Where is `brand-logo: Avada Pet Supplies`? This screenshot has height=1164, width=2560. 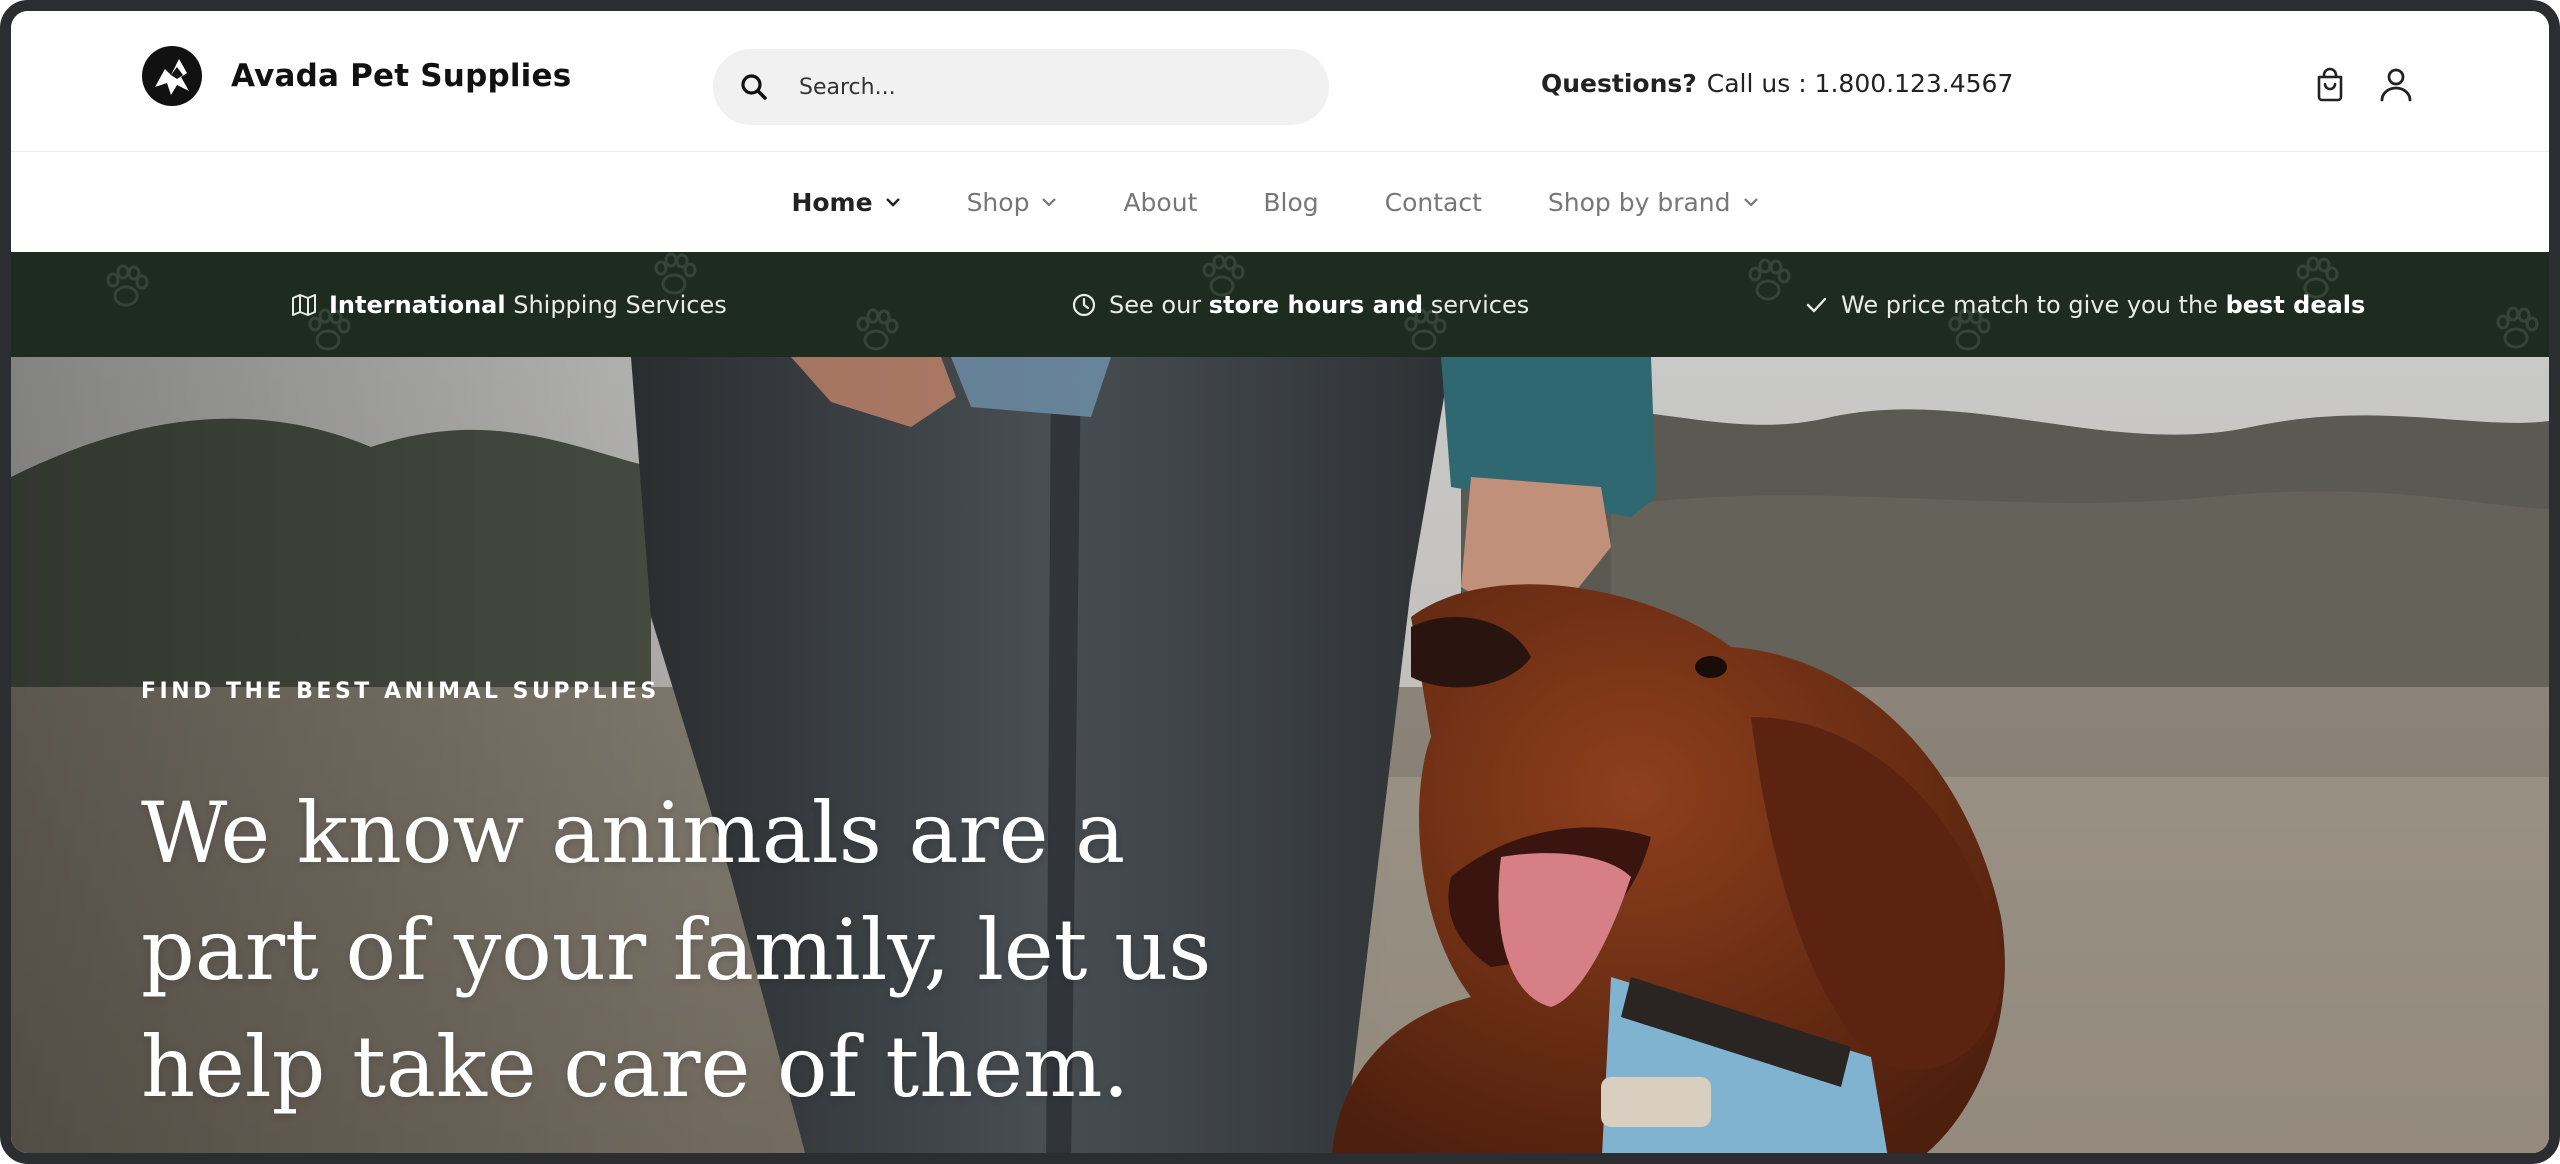
brand-logo: Avada Pet Supplies is located at coordinates (356, 76).